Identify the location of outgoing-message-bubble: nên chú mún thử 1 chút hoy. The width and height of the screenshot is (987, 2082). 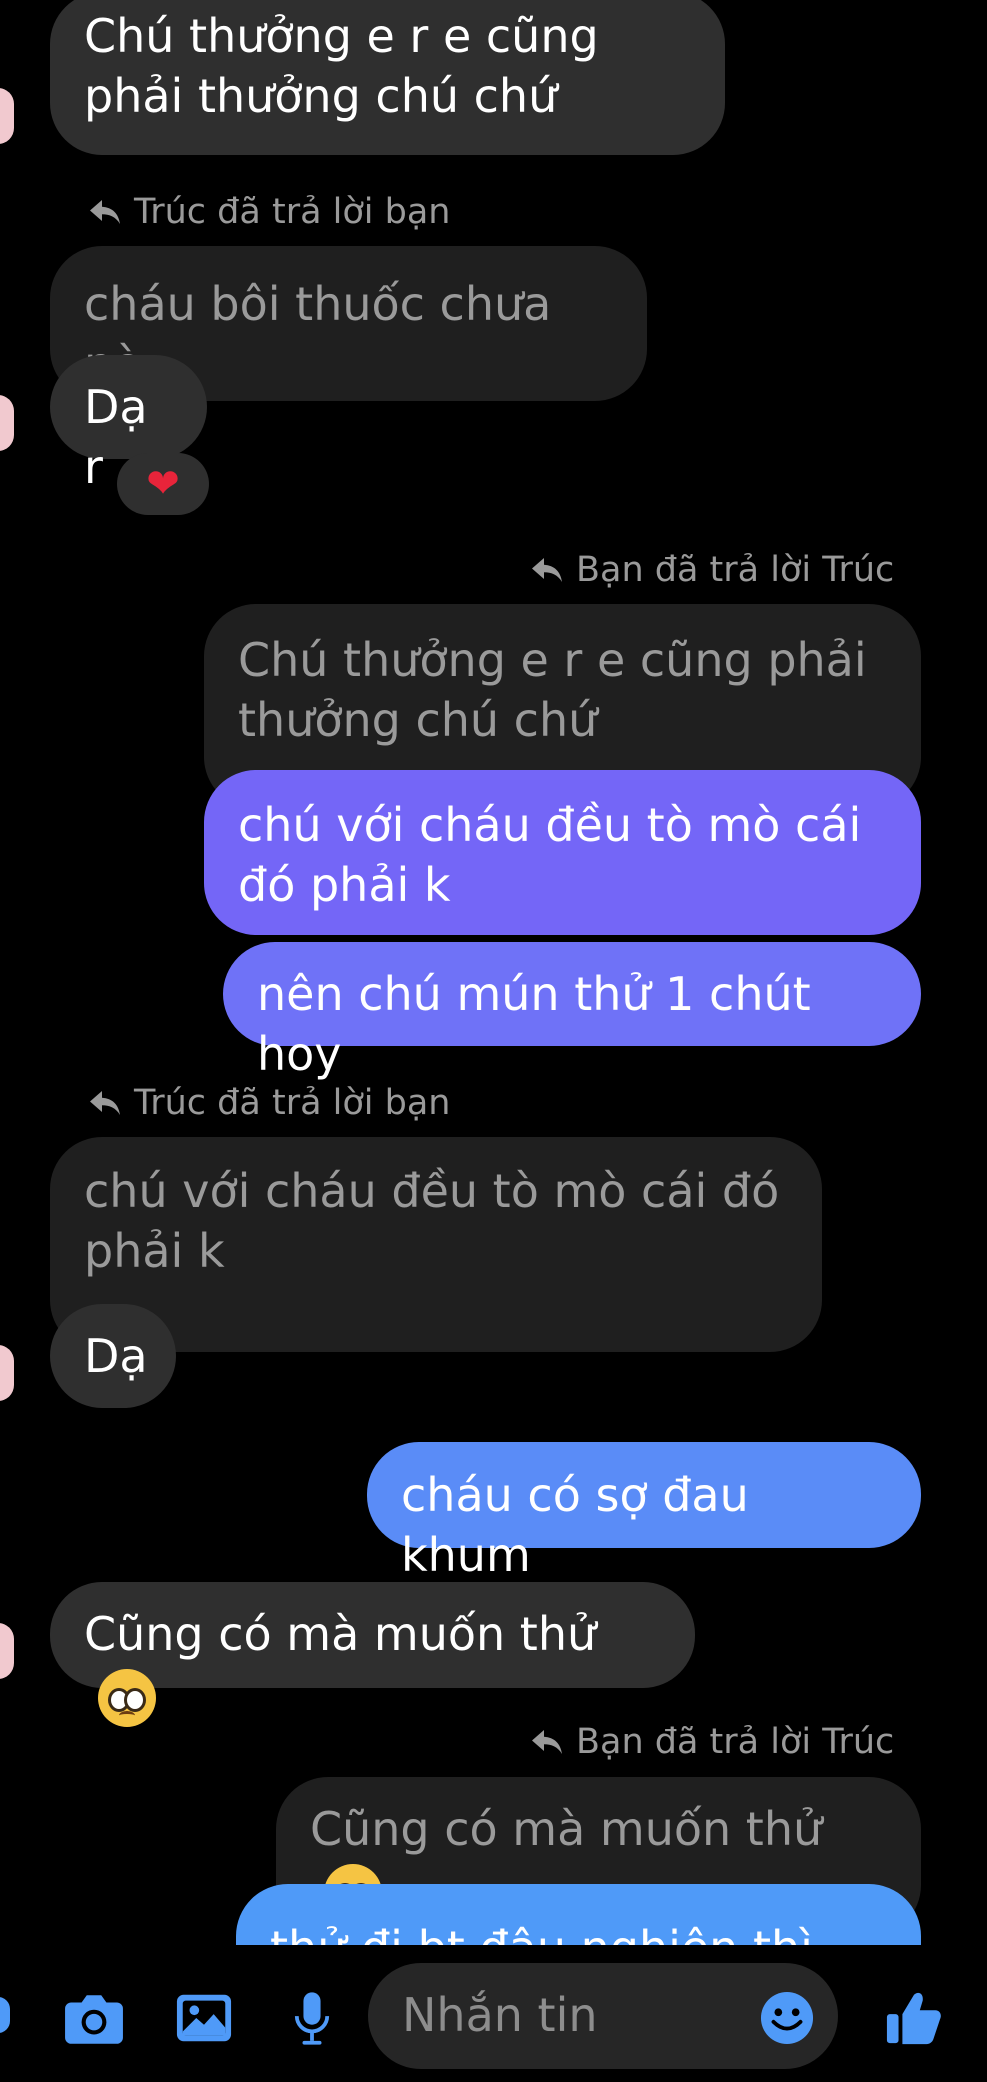
(572, 1011).